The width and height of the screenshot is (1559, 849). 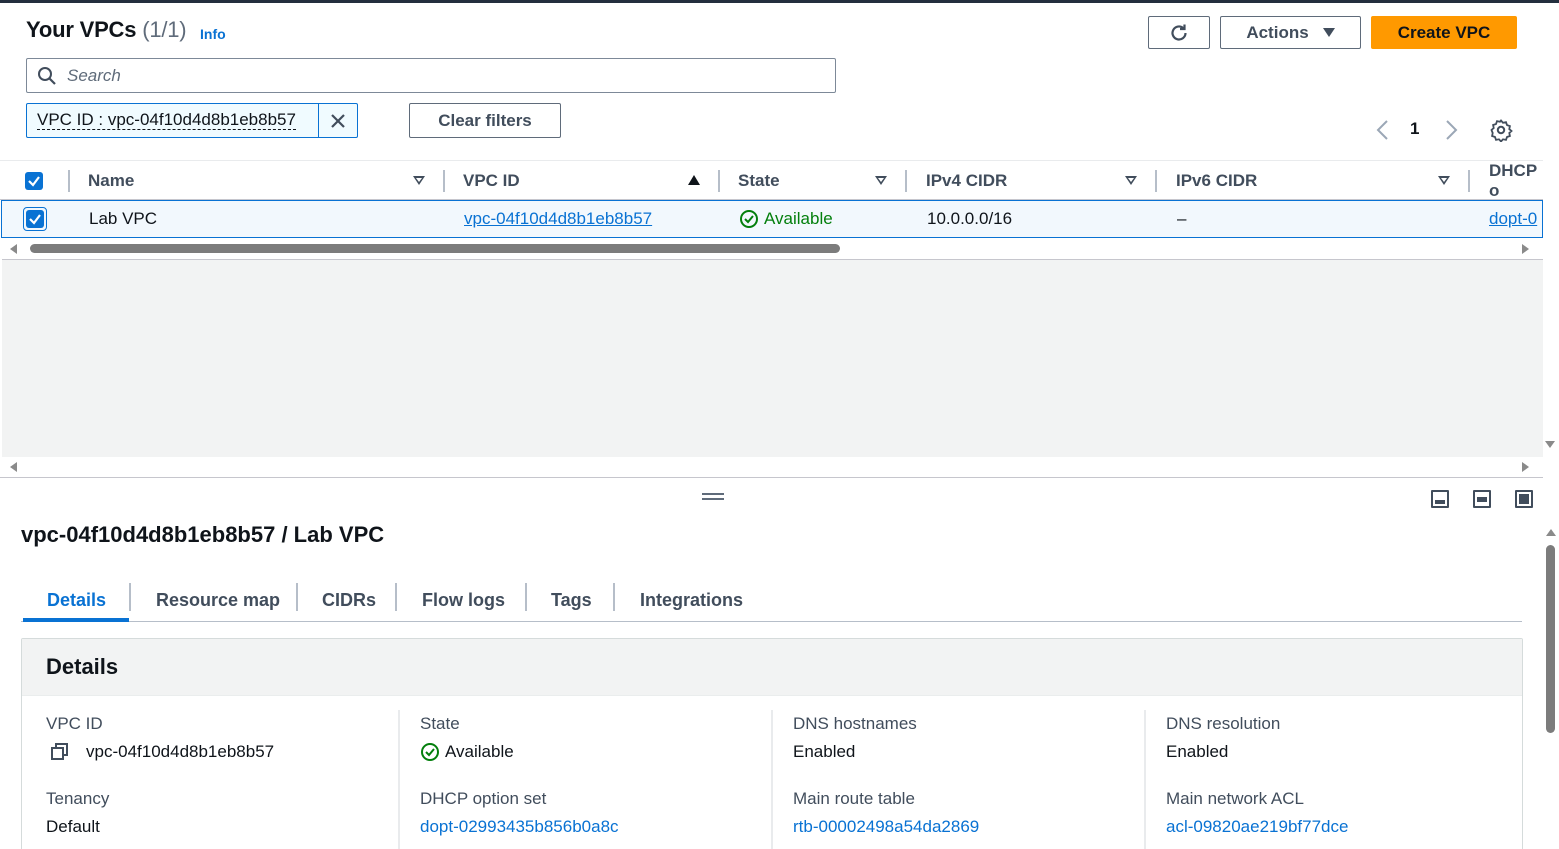 What do you see at coordinates (855, 723) in the screenshot?
I see `dns-hostnames-label: DNS hostnames` at bounding box center [855, 723].